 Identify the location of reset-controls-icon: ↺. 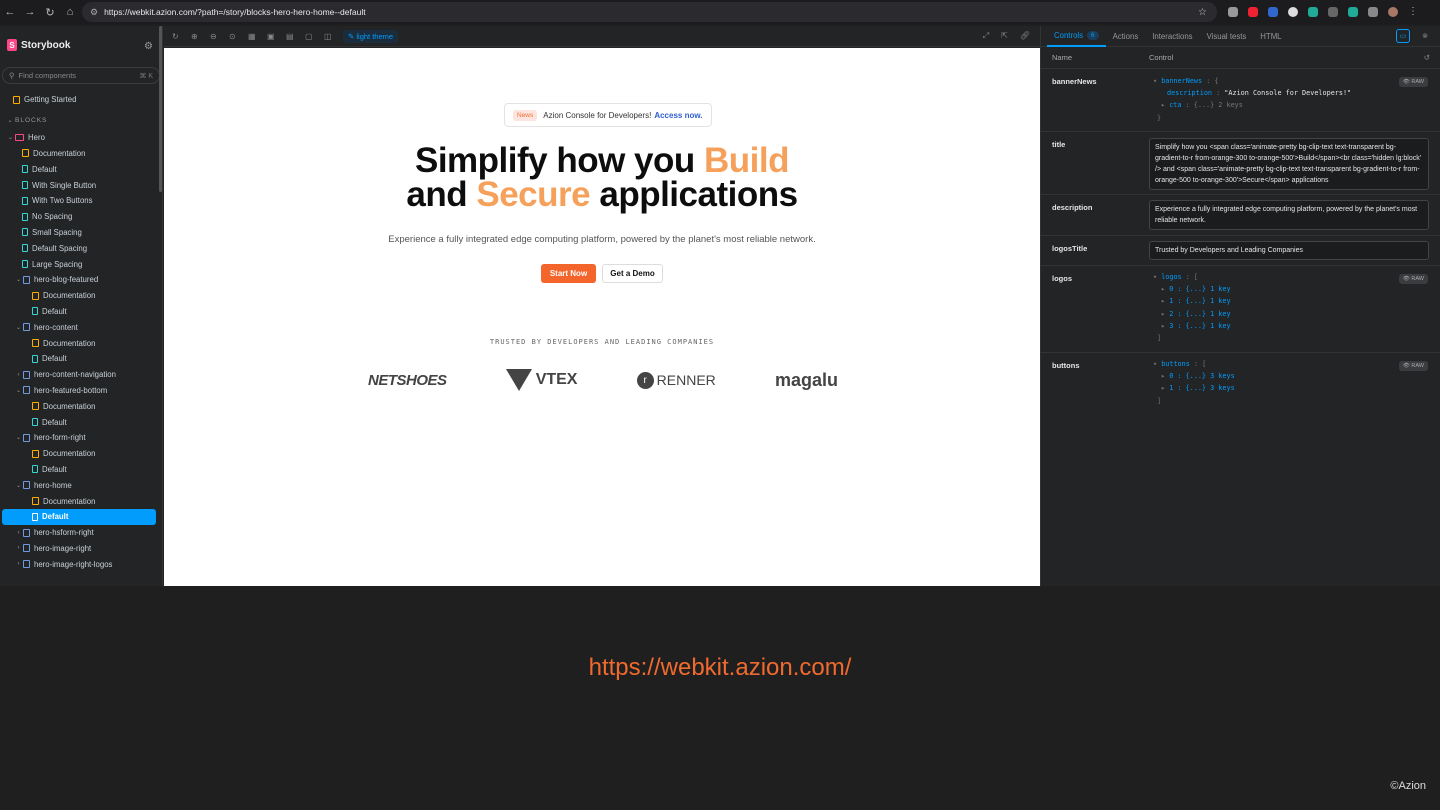
(1427, 57).